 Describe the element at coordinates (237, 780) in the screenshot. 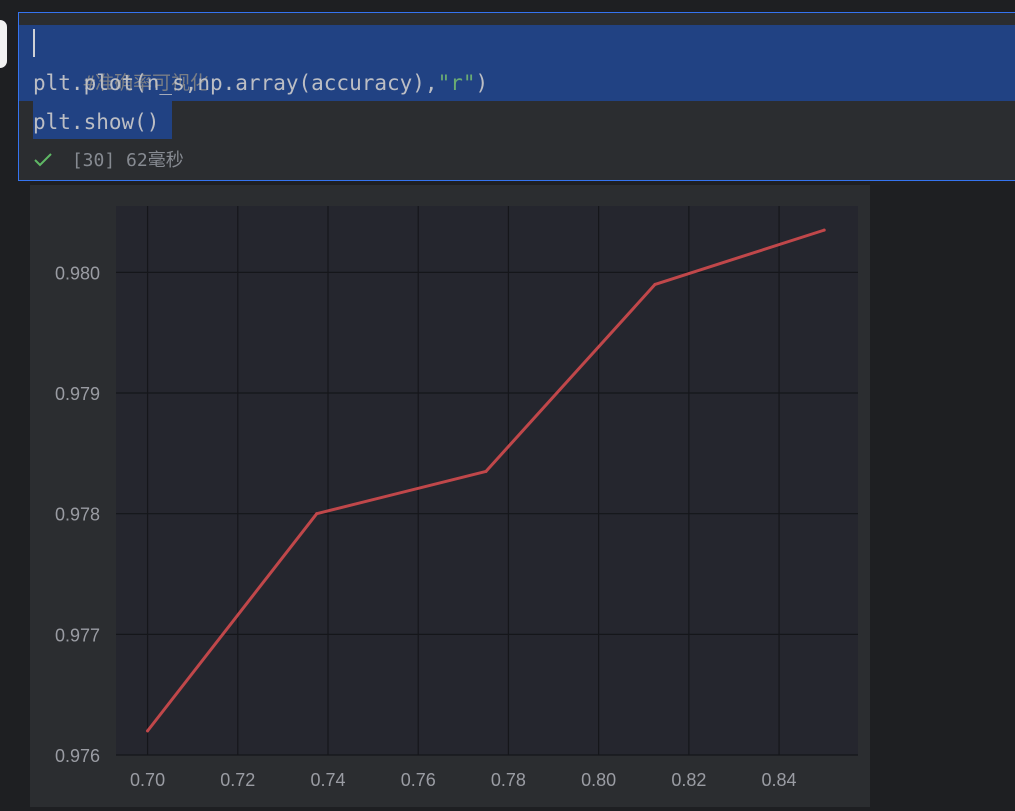

I see `x-tick-label: 0.72` at that location.